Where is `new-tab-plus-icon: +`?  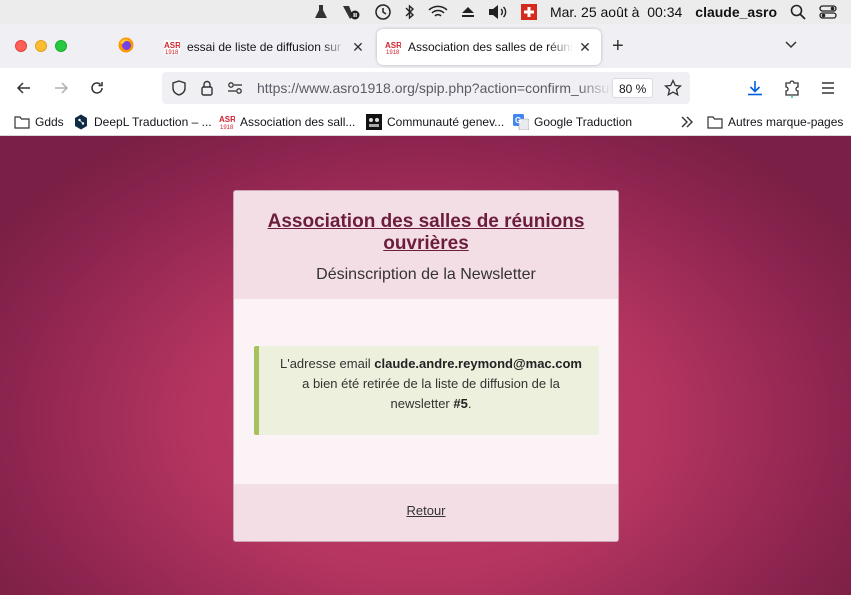
new-tab-plus-icon: + is located at coordinates (618, 46).